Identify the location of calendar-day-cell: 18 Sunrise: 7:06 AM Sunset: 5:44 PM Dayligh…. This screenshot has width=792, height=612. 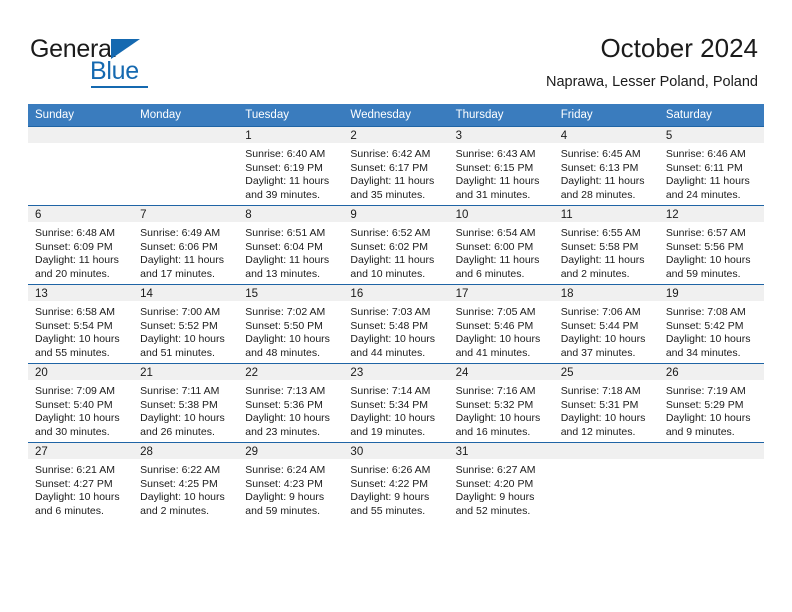
(606, 324).